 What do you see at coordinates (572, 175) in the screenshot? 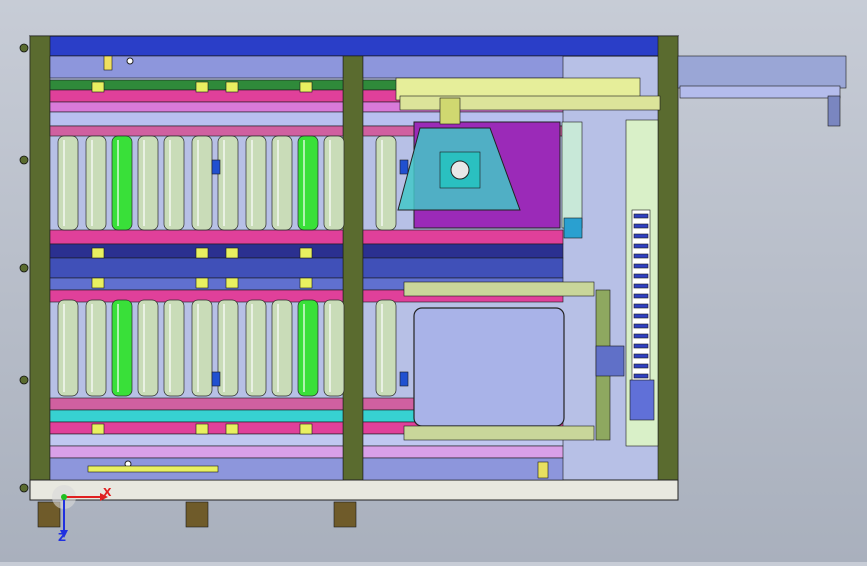
I see `right-guide-top` at bounding box center [572, 175].